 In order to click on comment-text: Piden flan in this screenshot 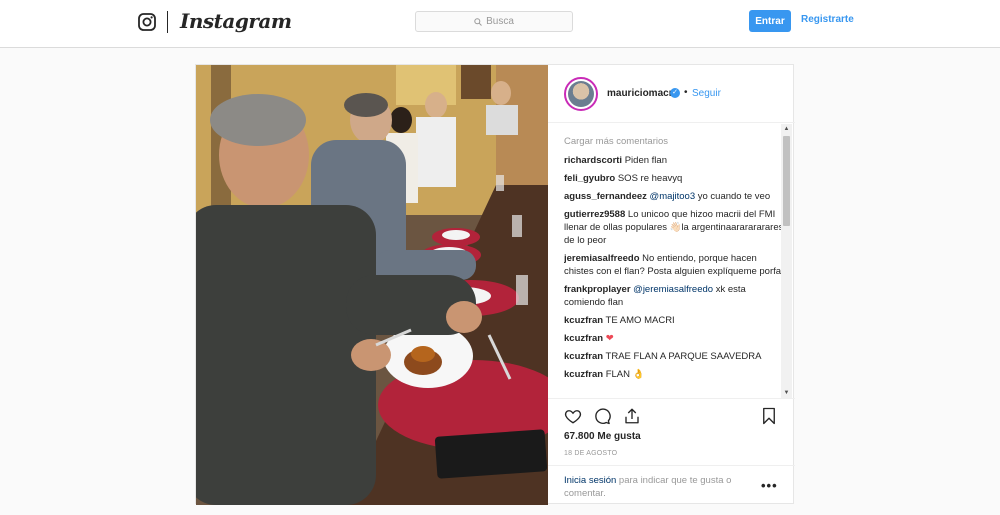, I will do `click(645, 160)`.